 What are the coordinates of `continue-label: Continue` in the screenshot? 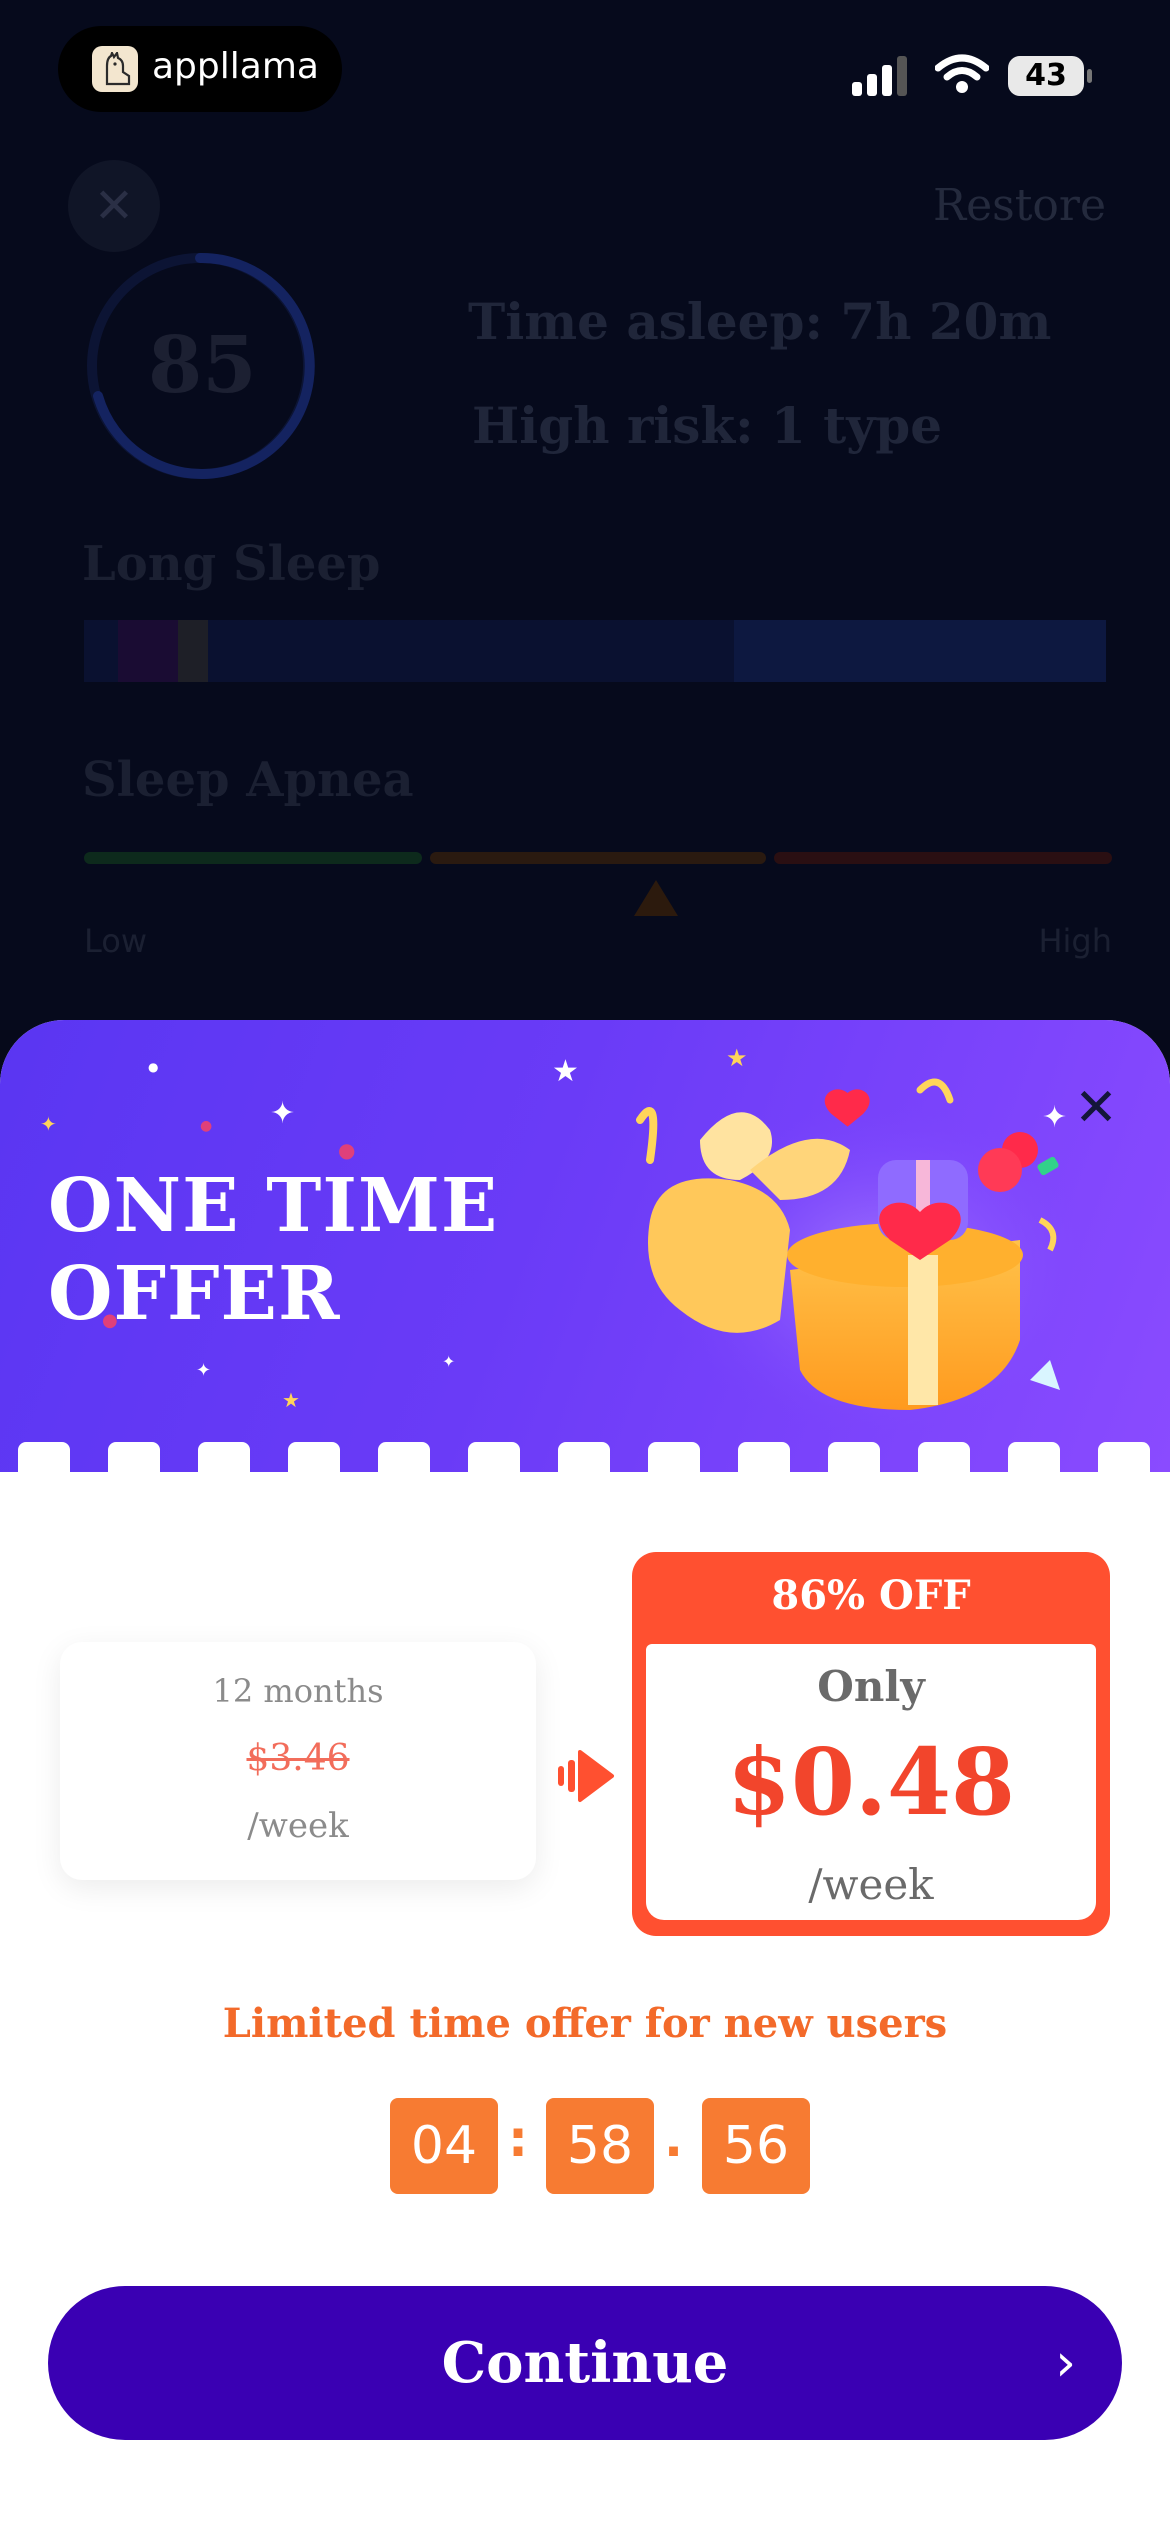 It's located at (585, 2363).